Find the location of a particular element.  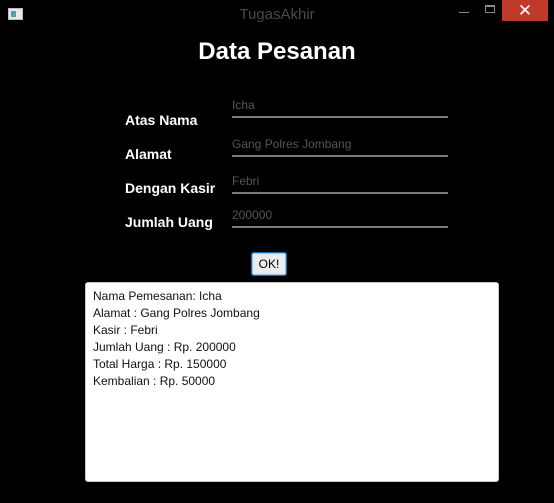

atas-nama-field is located at coordinates (340, 107).